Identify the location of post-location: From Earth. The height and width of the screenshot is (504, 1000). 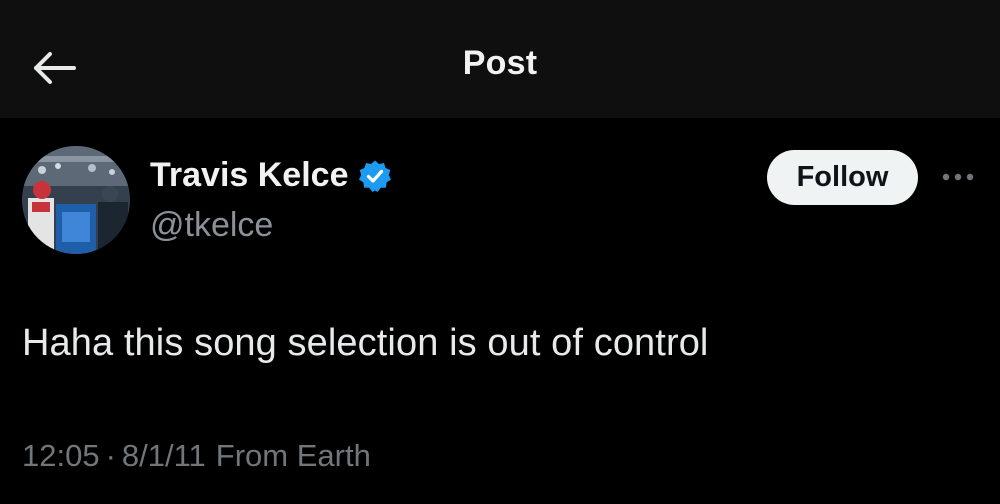
(293, 455).